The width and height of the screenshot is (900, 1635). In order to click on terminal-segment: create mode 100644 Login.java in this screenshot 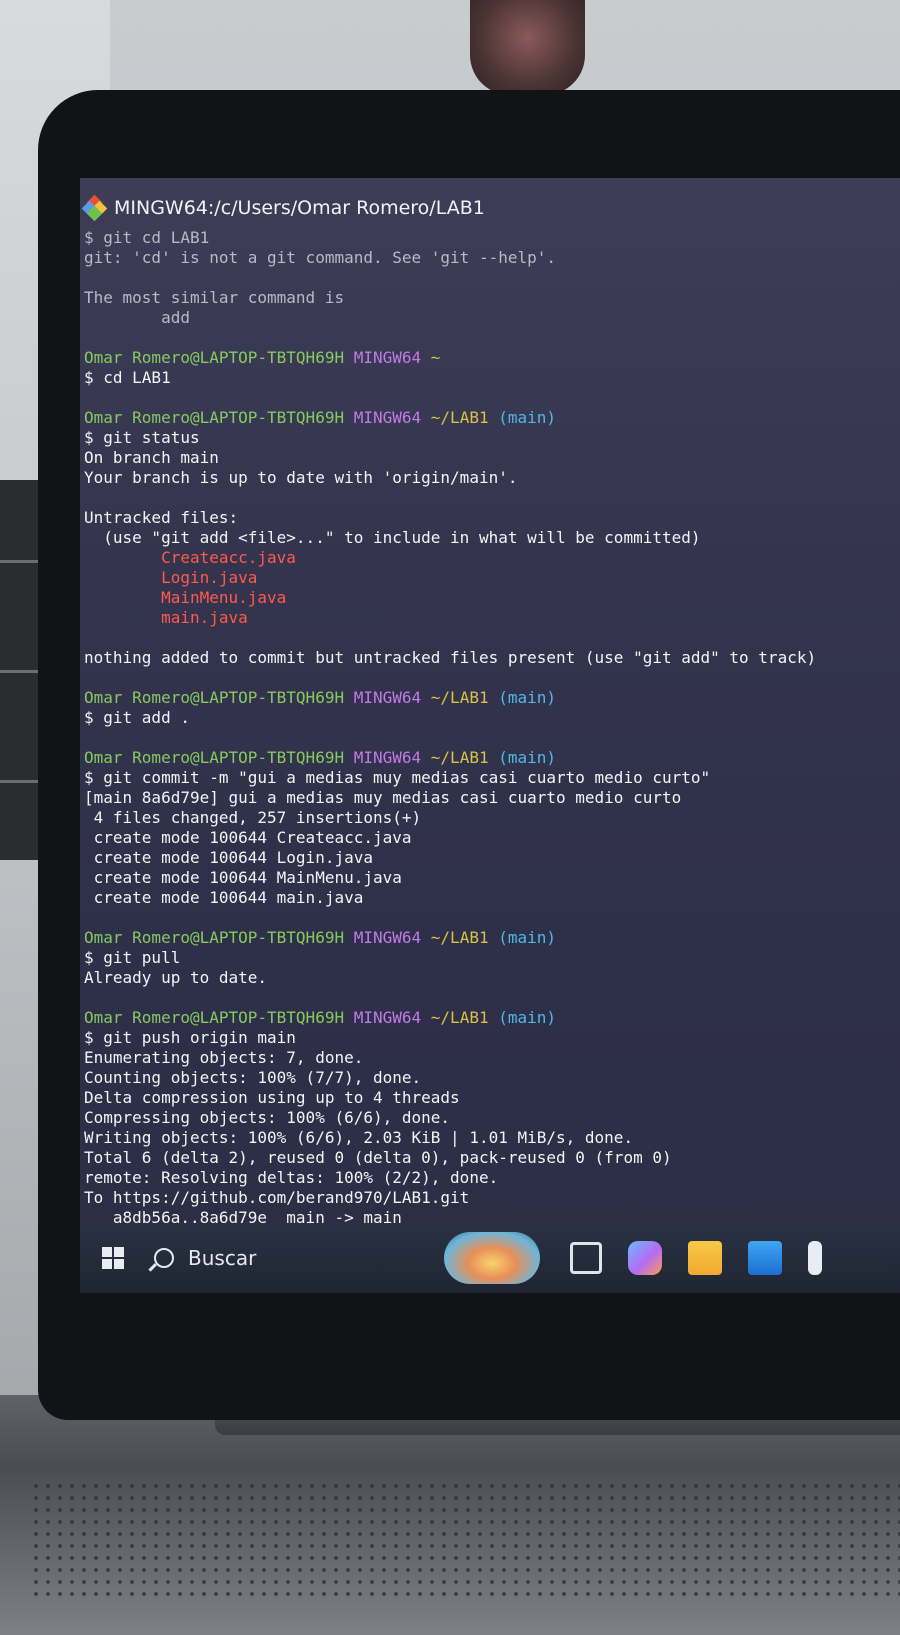, I will do `click(228, 857)`.